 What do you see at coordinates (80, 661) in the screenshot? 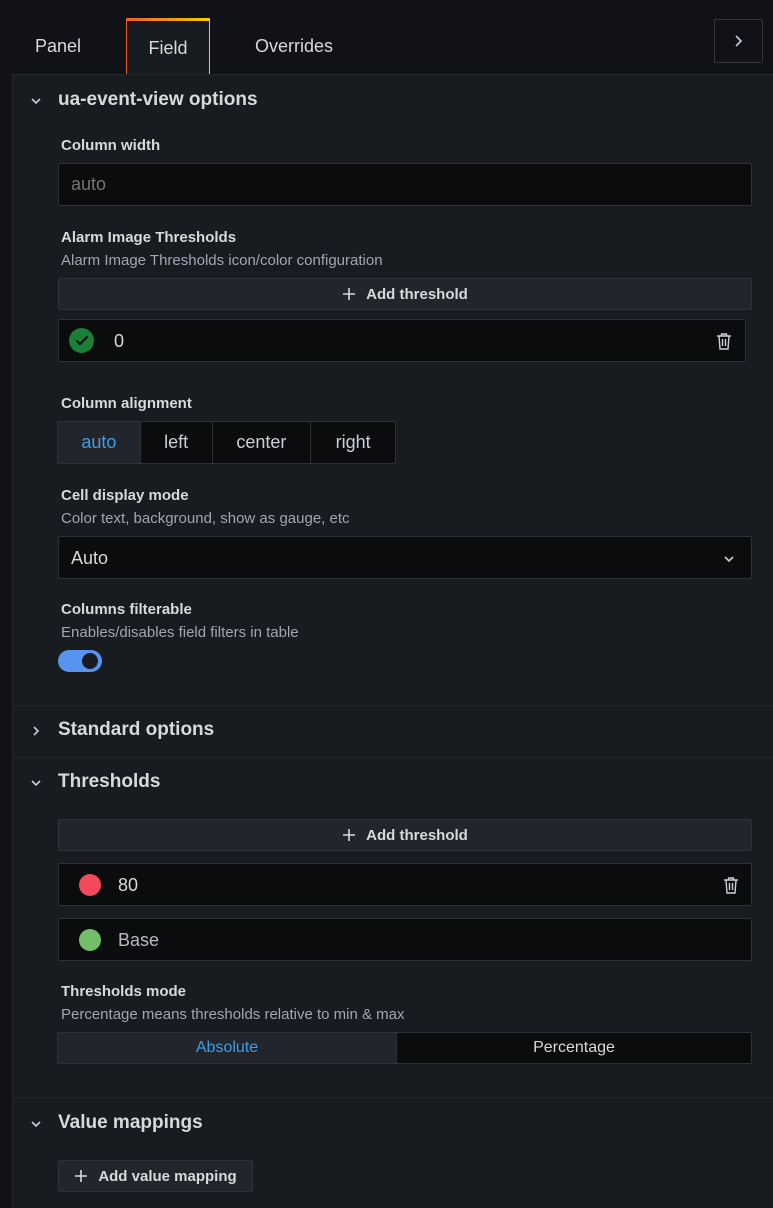
I see `columns-filterable-toggle` at bounding box center [80, 661].